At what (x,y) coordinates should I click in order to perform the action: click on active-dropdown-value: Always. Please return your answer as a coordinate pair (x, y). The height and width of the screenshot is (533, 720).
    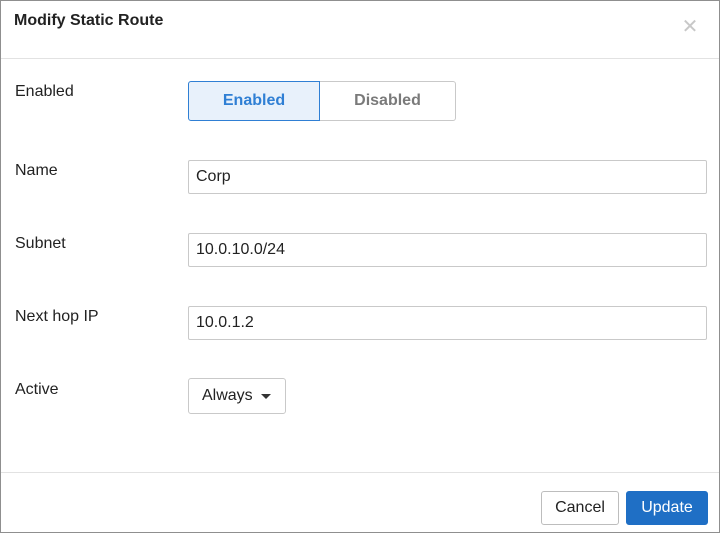
    Looking at the image, I should click on (227, 395).